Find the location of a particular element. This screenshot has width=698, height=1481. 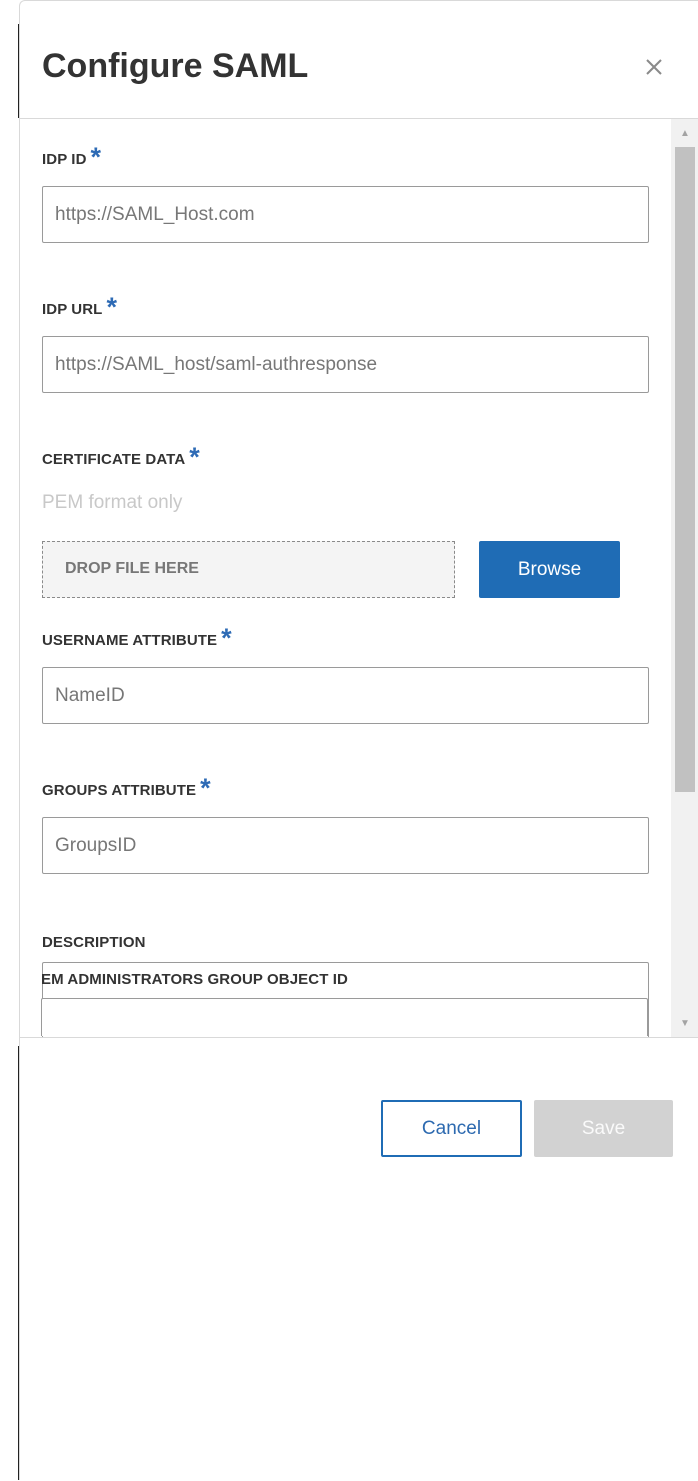

certificate-data-label: CERTIFICATE DATA * is located at coordinates (121, 457).